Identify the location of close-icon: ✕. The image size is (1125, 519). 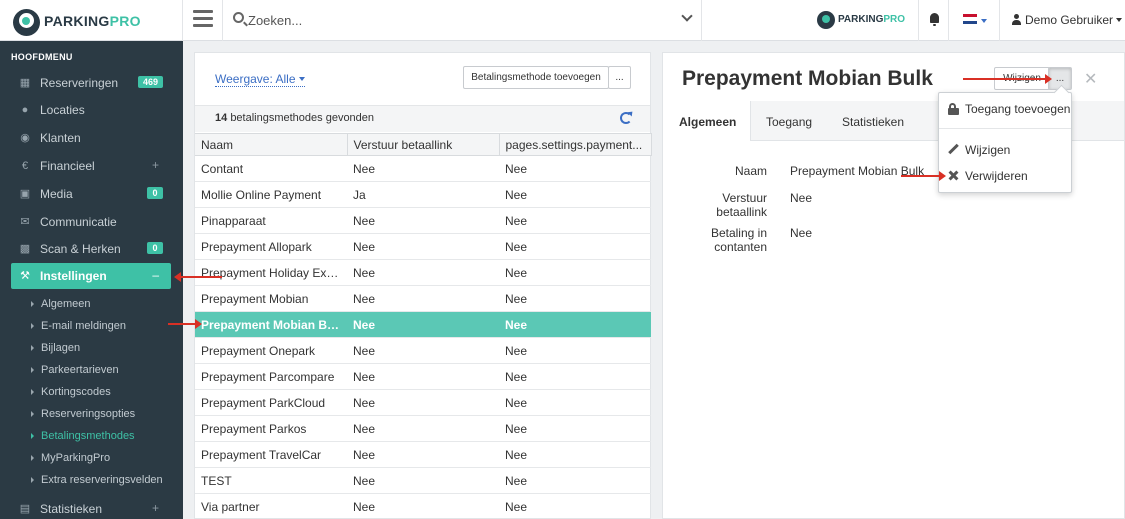
(1090, 79).